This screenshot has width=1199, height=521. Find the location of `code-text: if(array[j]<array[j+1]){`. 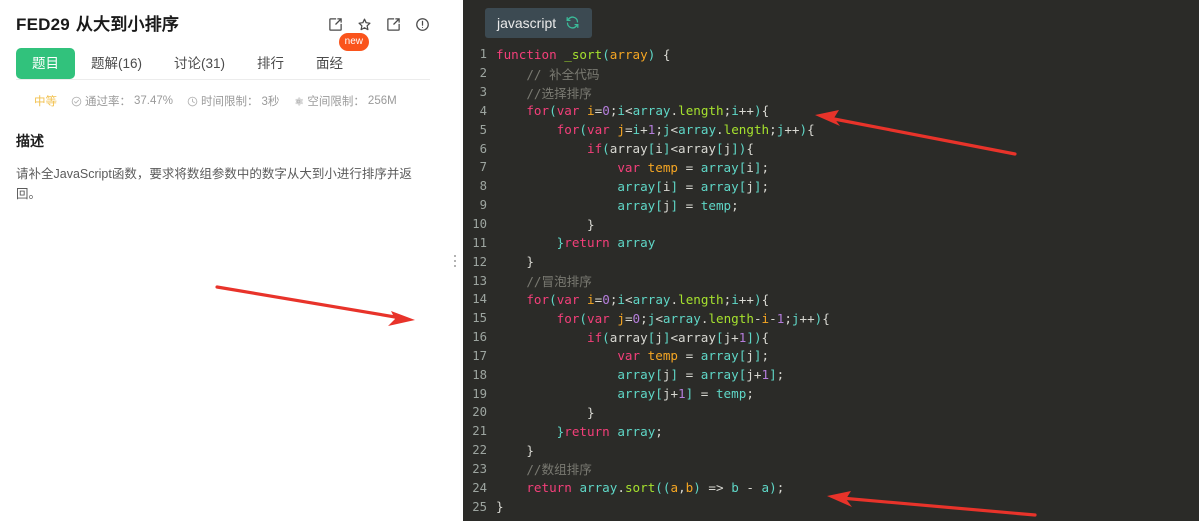

code-text: if(array[j]<array[j+1]){ is located at coordinates (678, 337).